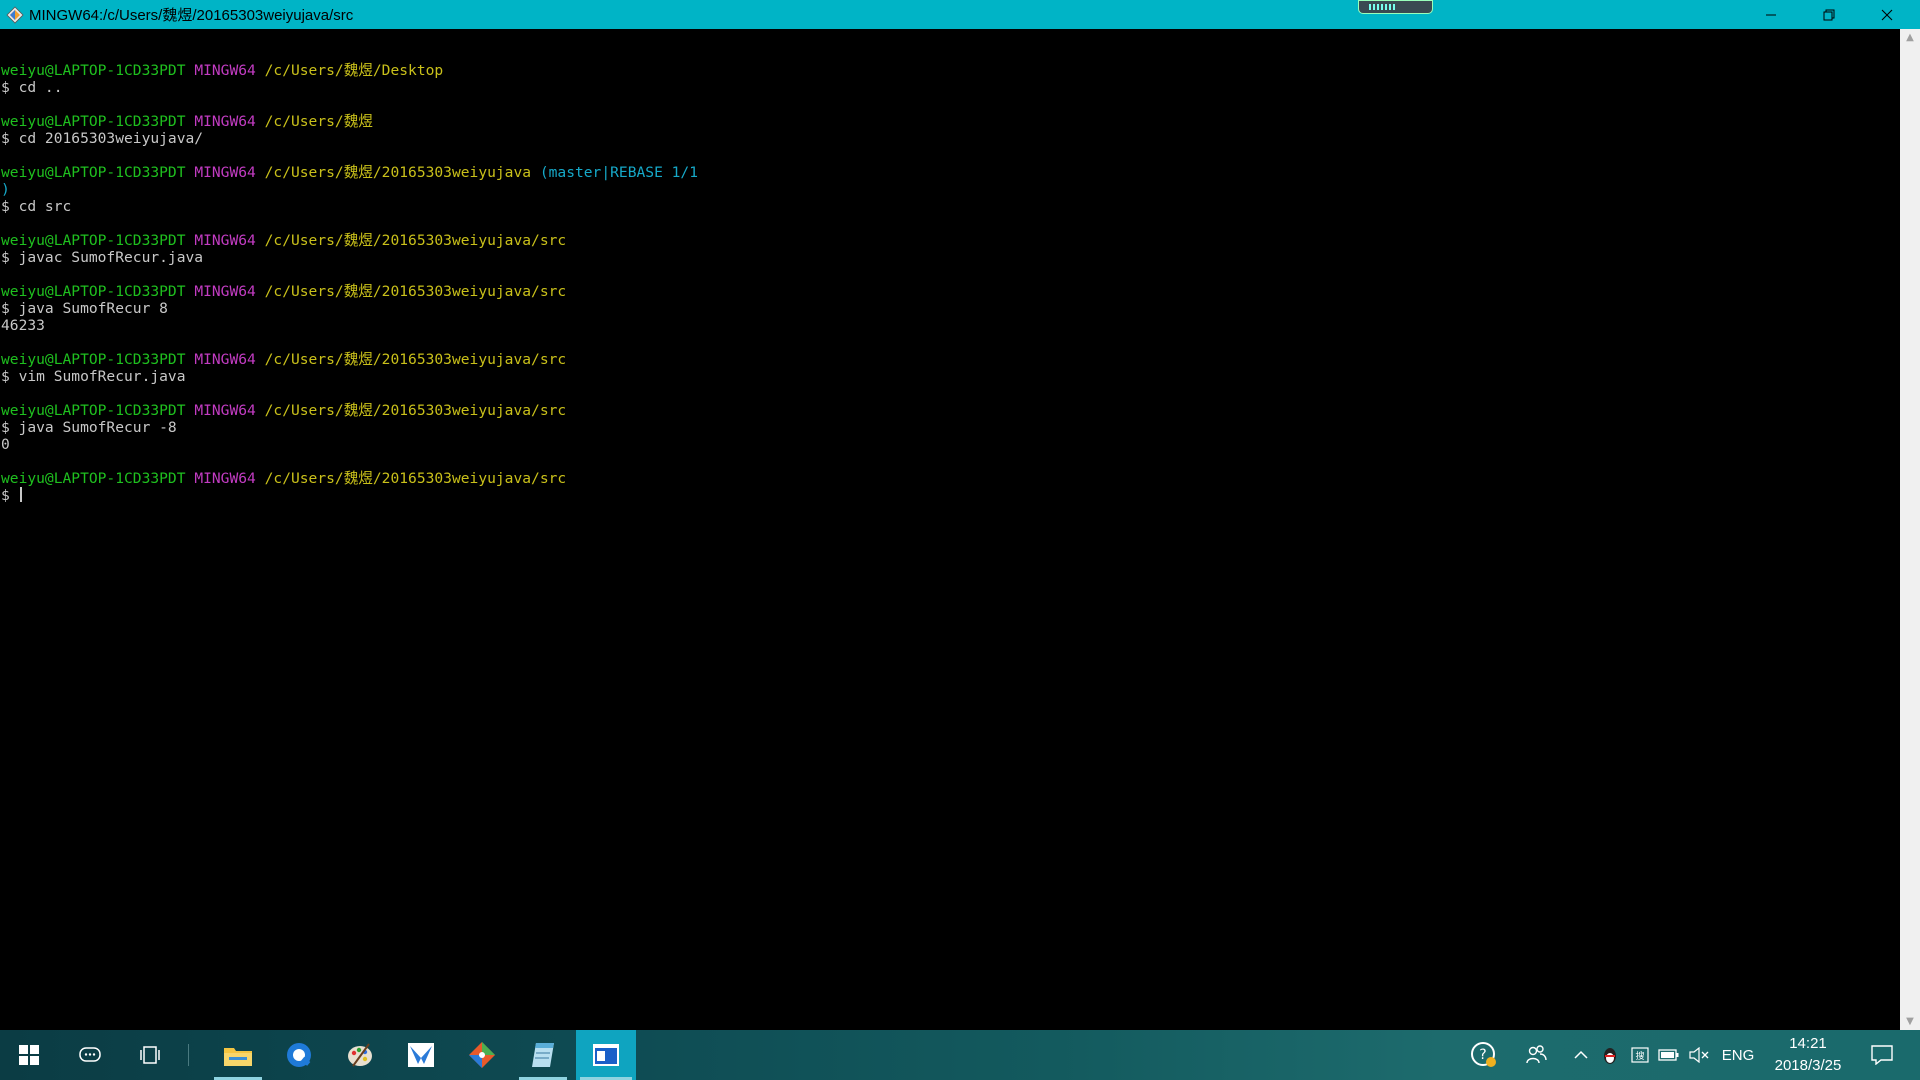 This screenshot has height=1080, width=1920. I want to click on command-line: $ java SumofRecur 8, so click(84, 308).